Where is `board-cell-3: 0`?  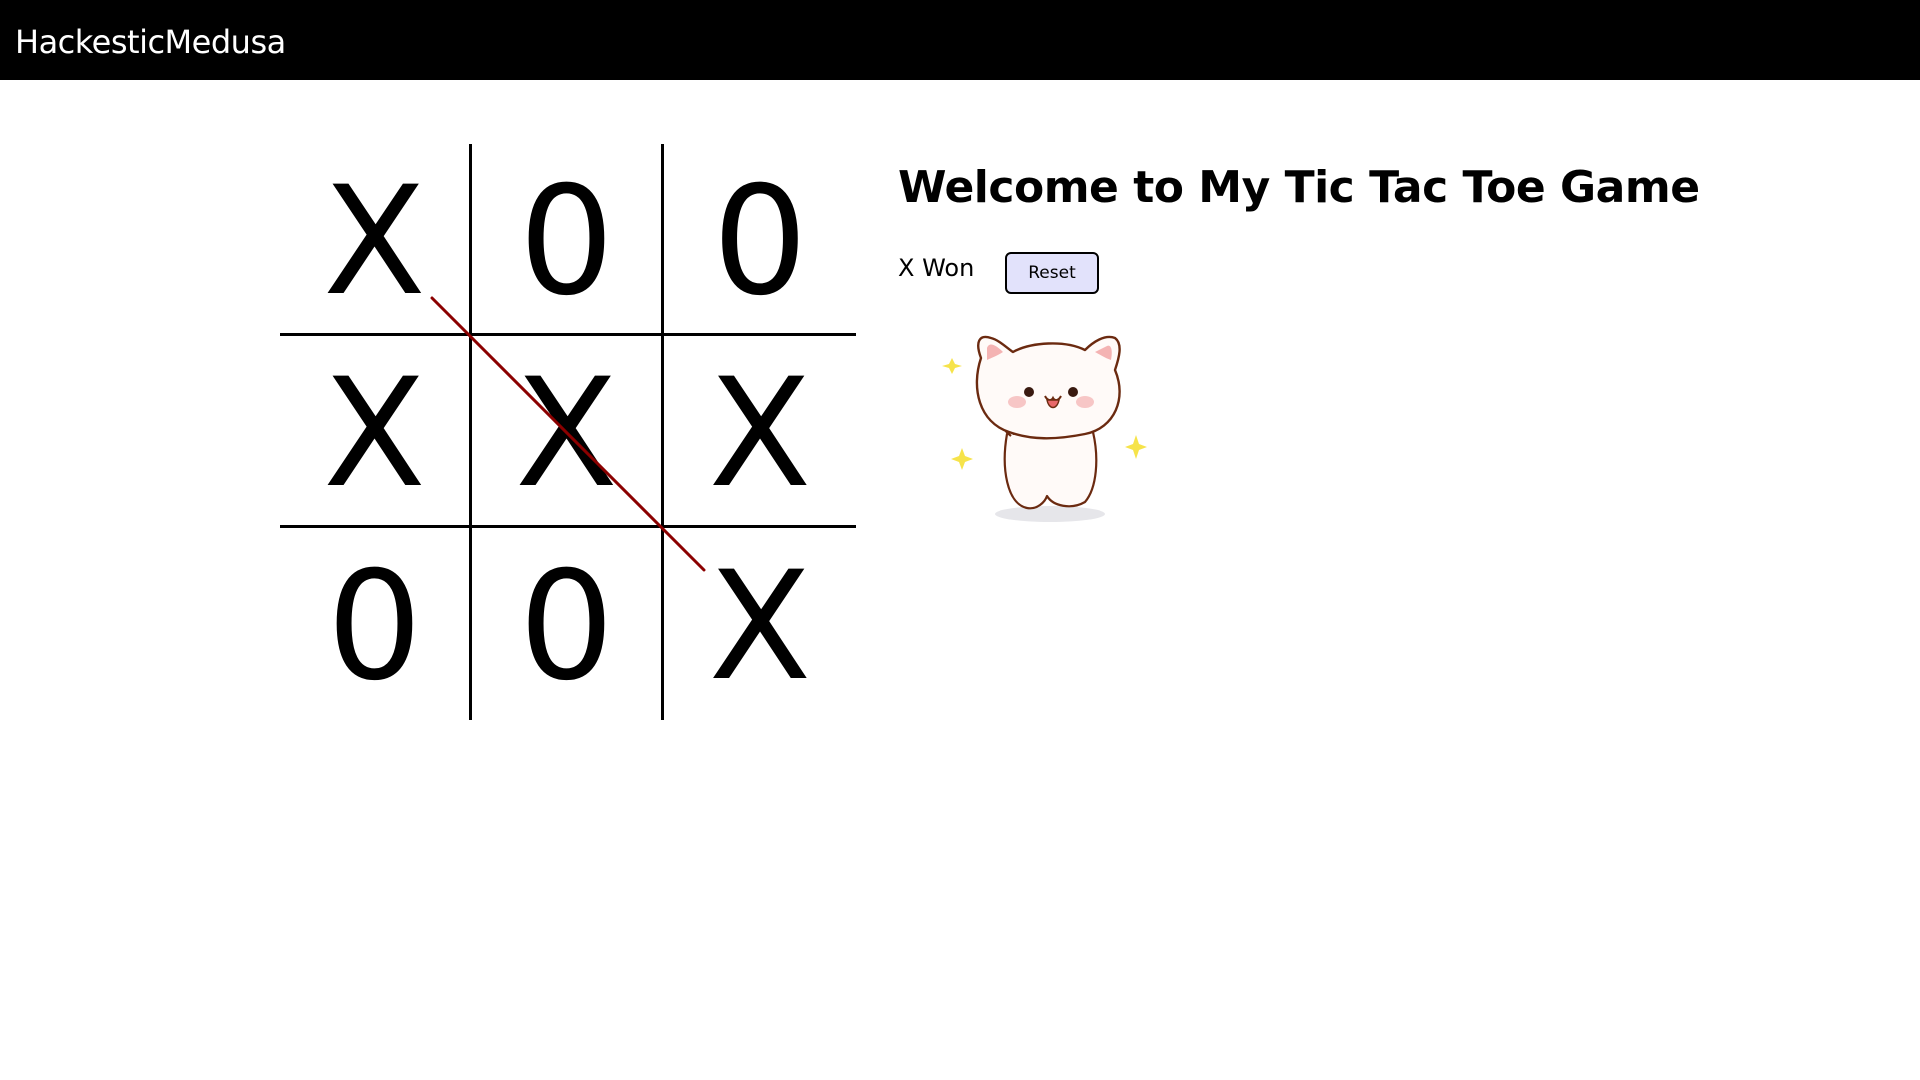
board-cell-3: 0 is located at coordinates (760, 240).